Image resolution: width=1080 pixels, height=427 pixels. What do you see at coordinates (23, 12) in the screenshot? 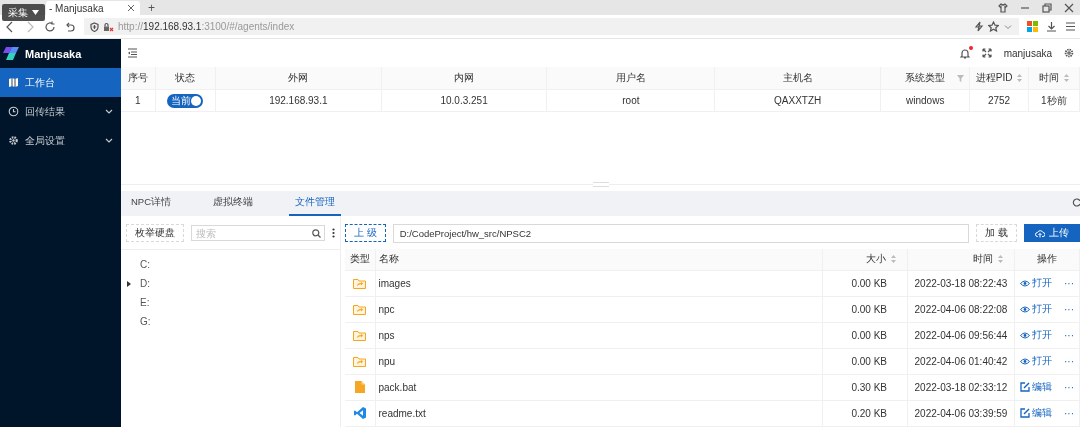
I see `collect-button: 采集` at bounding box center [23, 12].